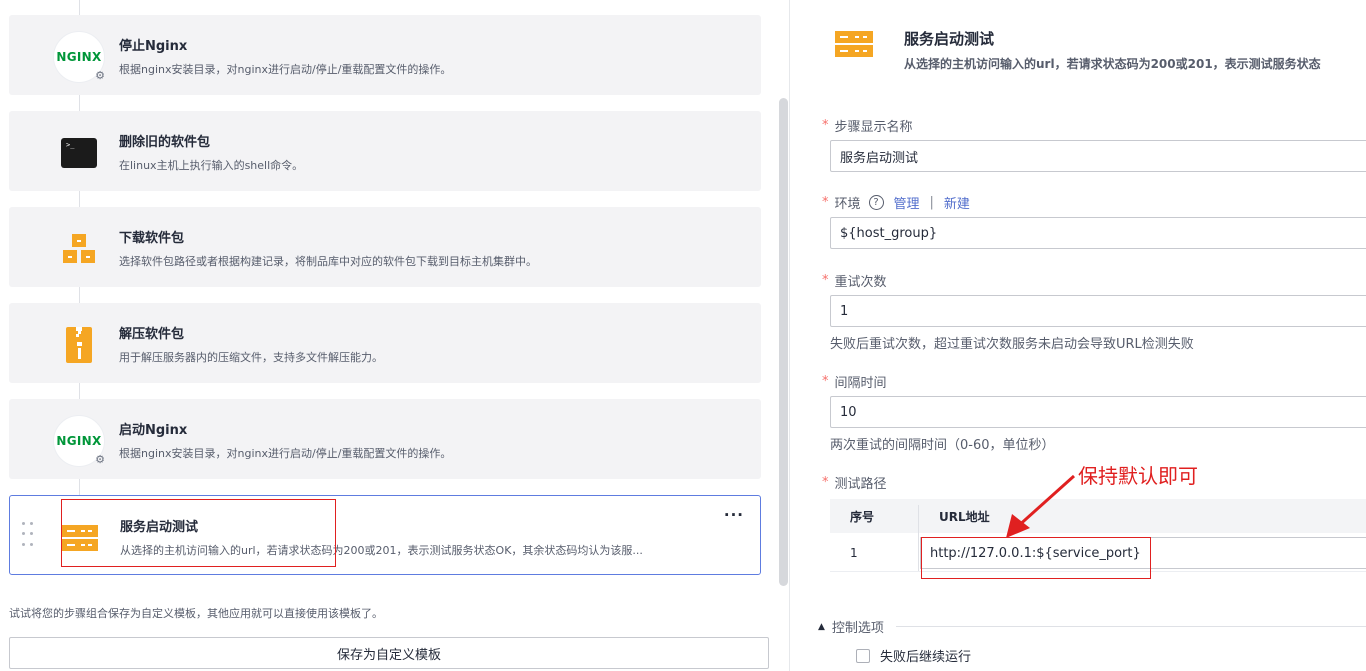 The image size is (1366, 671). I want to click on env-label: * 环境 ? 管理 | 新建, so click(896, 202).